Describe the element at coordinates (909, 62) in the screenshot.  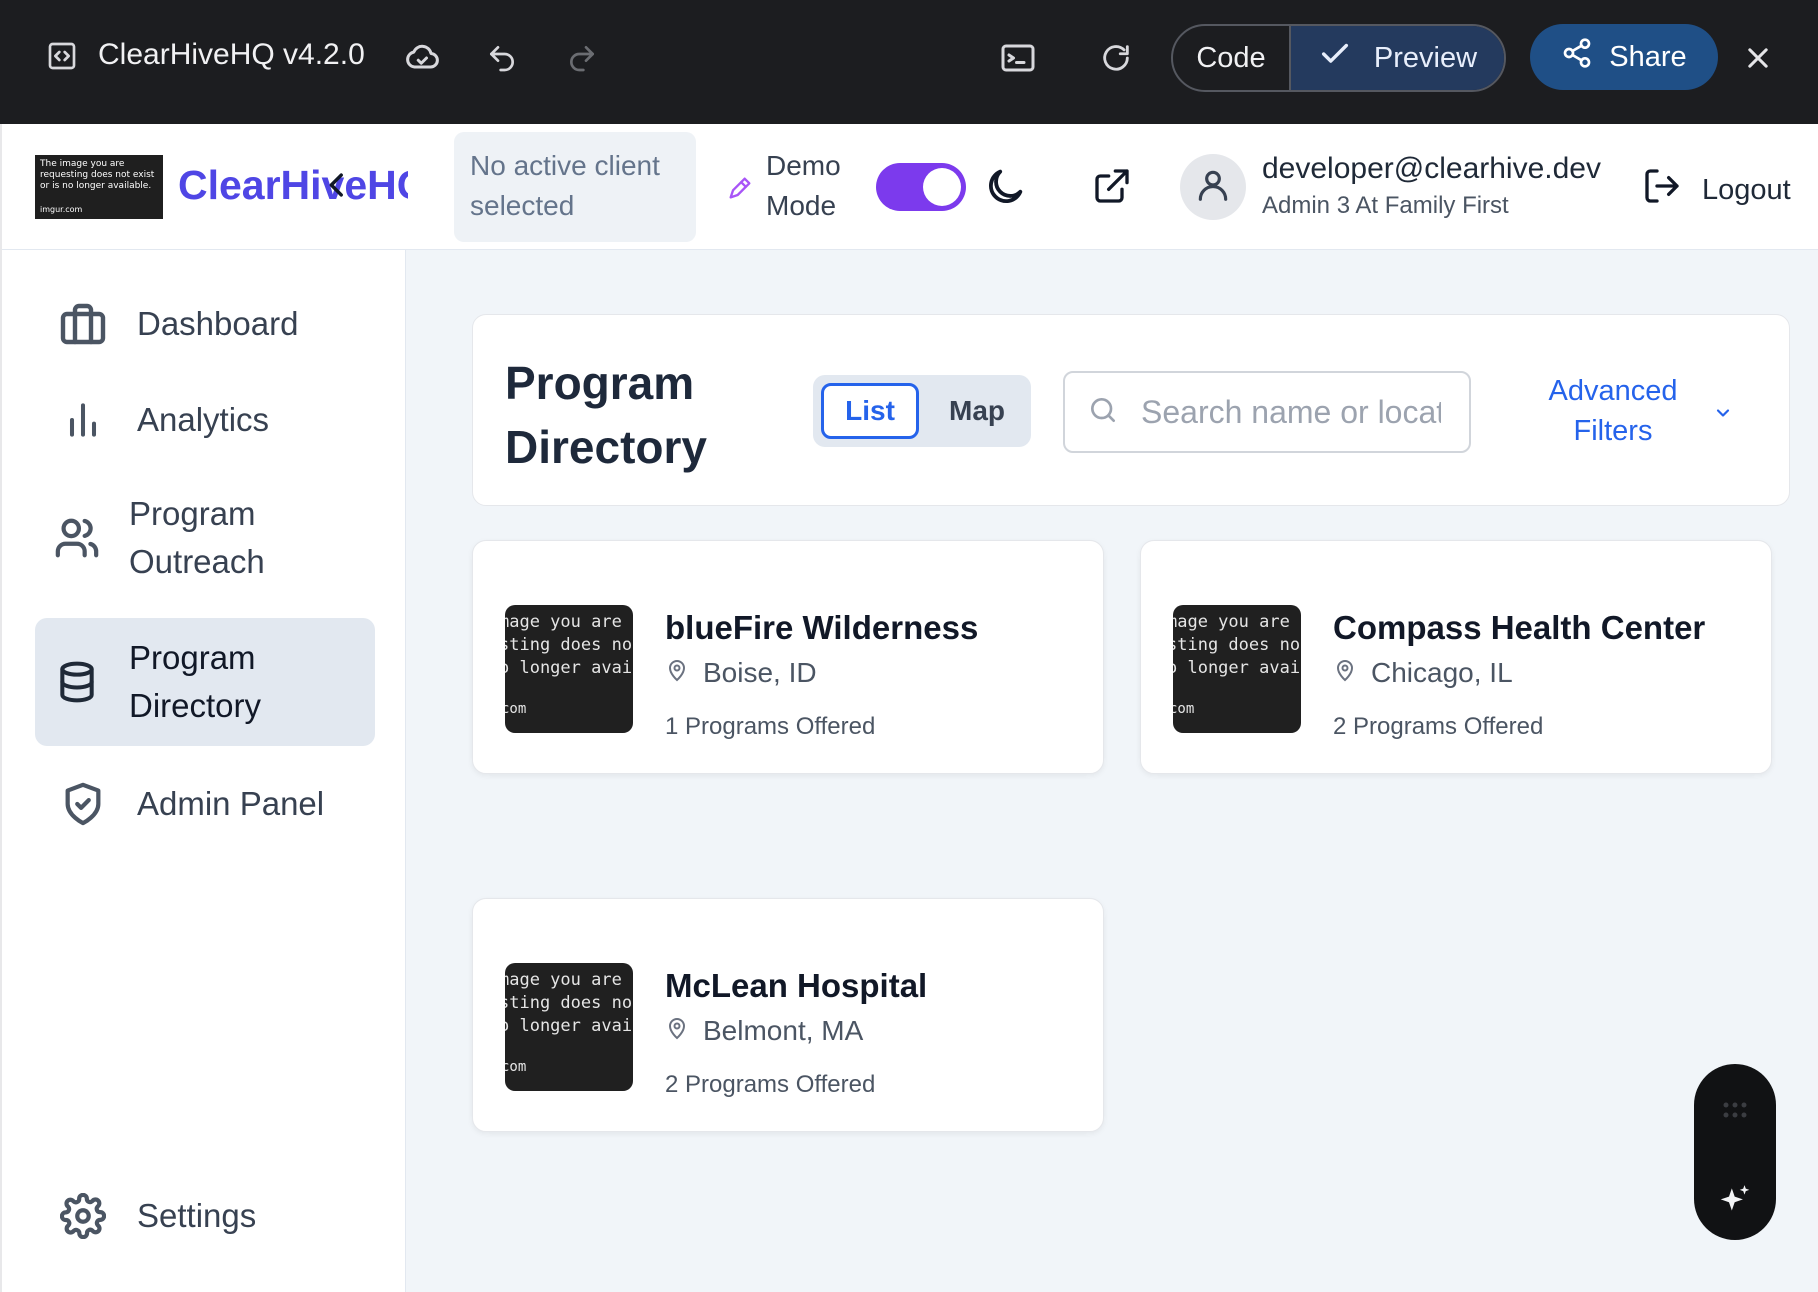
I see `editor-toolbar: ClearHiveHQ v4.2.0 Code Preview Share` at that location.